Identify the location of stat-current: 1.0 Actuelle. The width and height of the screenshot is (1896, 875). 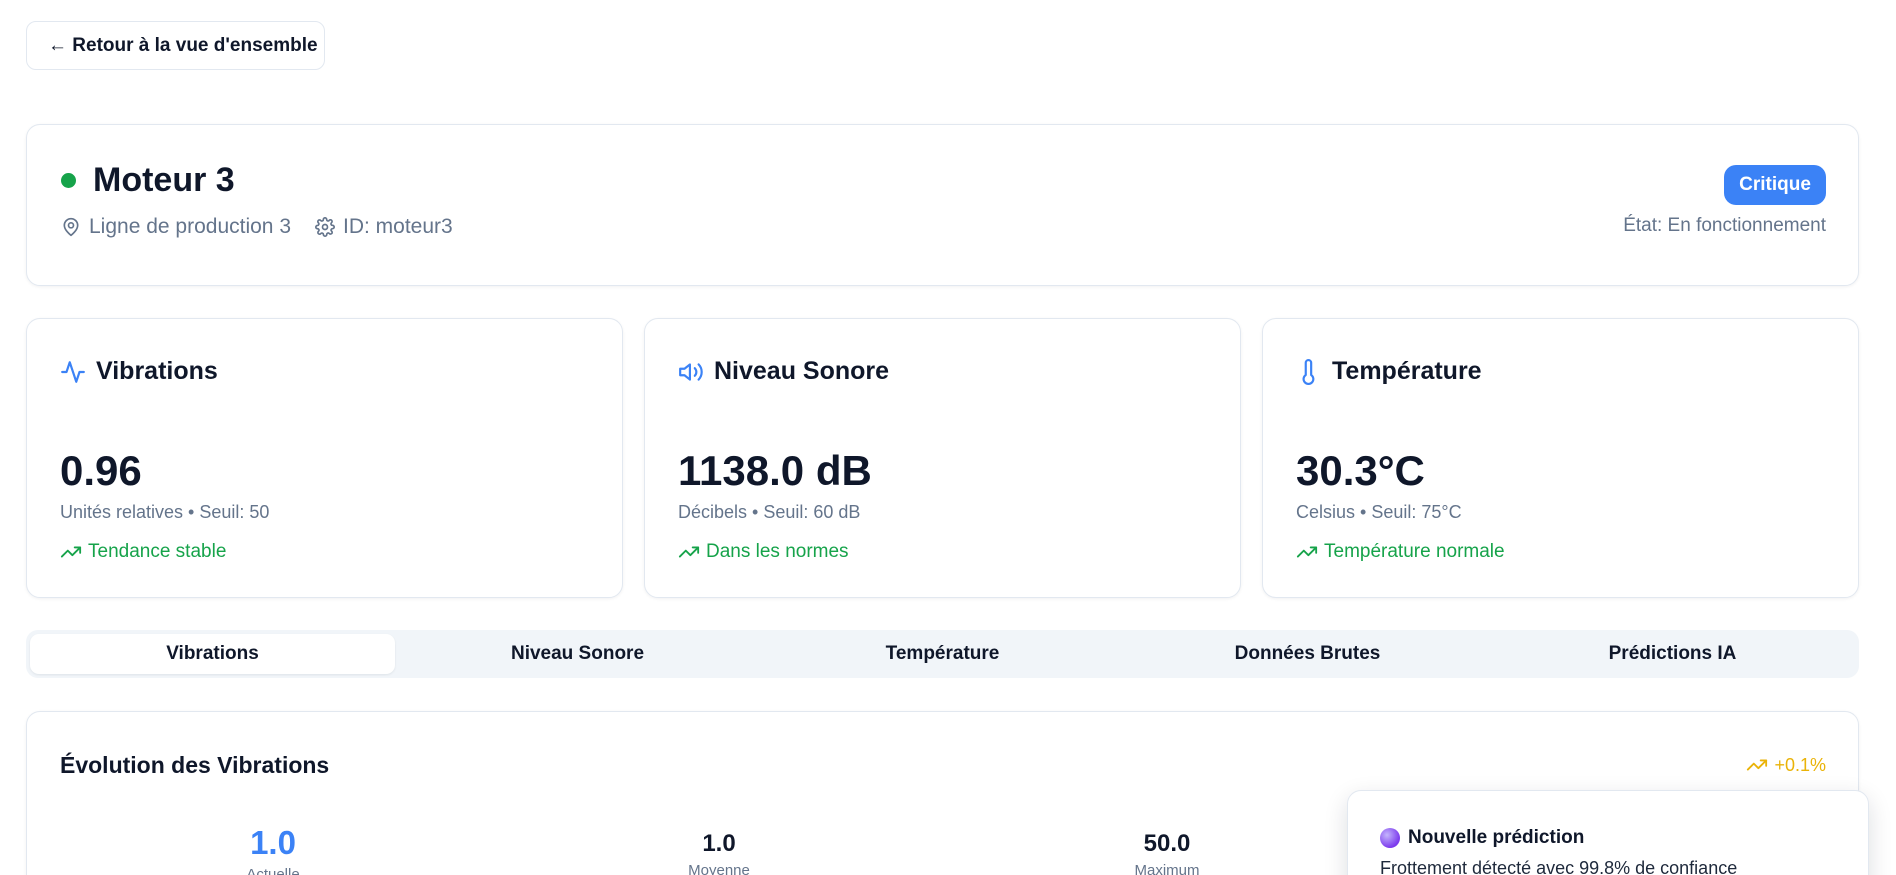
(273, 849).